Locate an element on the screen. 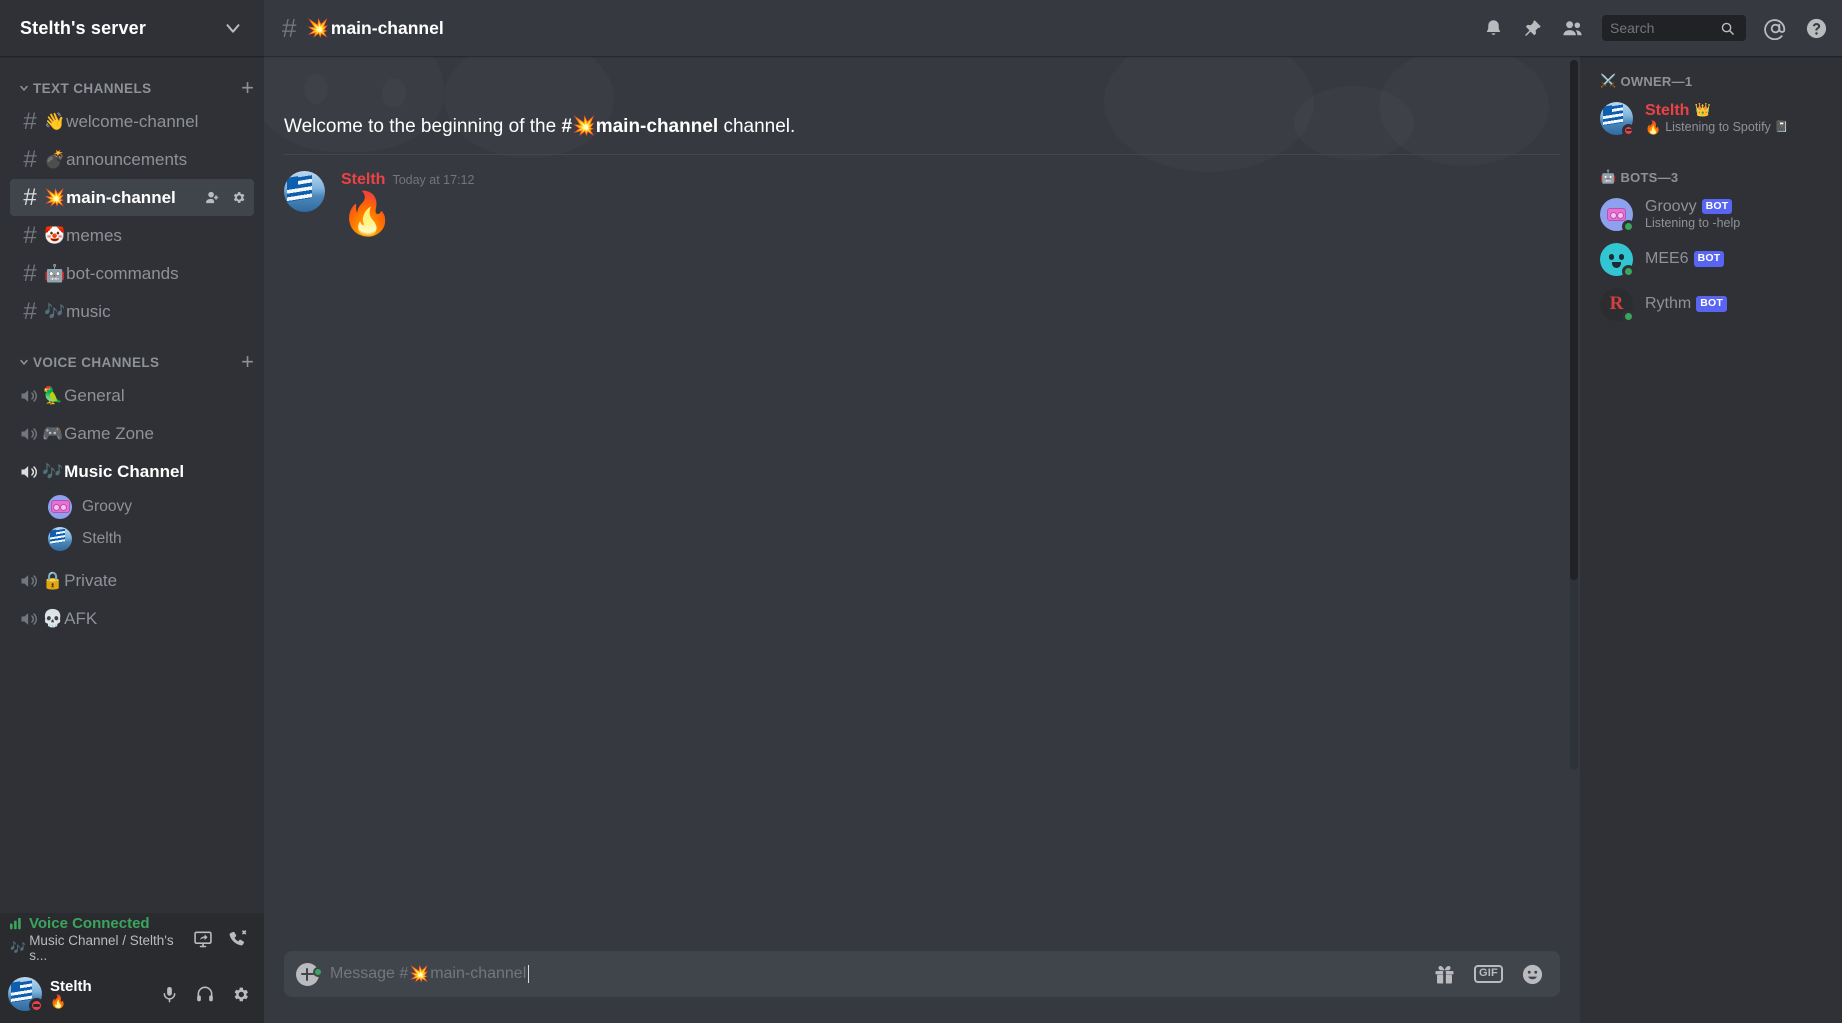 This screenshot has height=1023, width=1842. category-voice-left: VOICE CHANNELS is located at coordinates (88, 362).